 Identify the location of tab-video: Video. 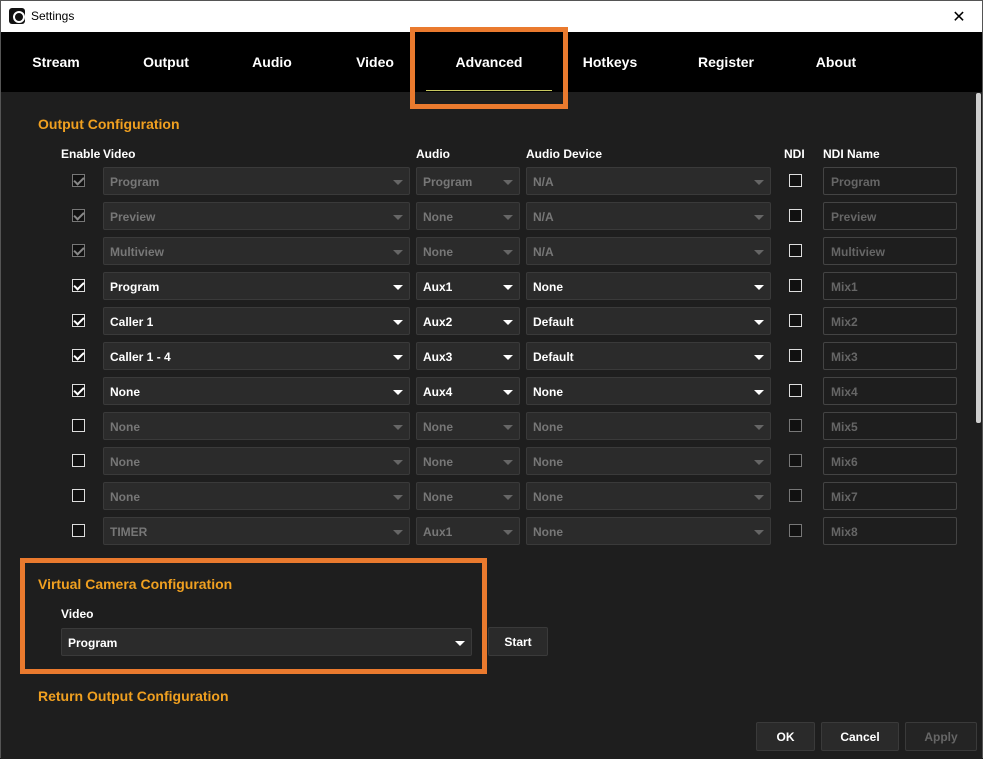
(375, 62).